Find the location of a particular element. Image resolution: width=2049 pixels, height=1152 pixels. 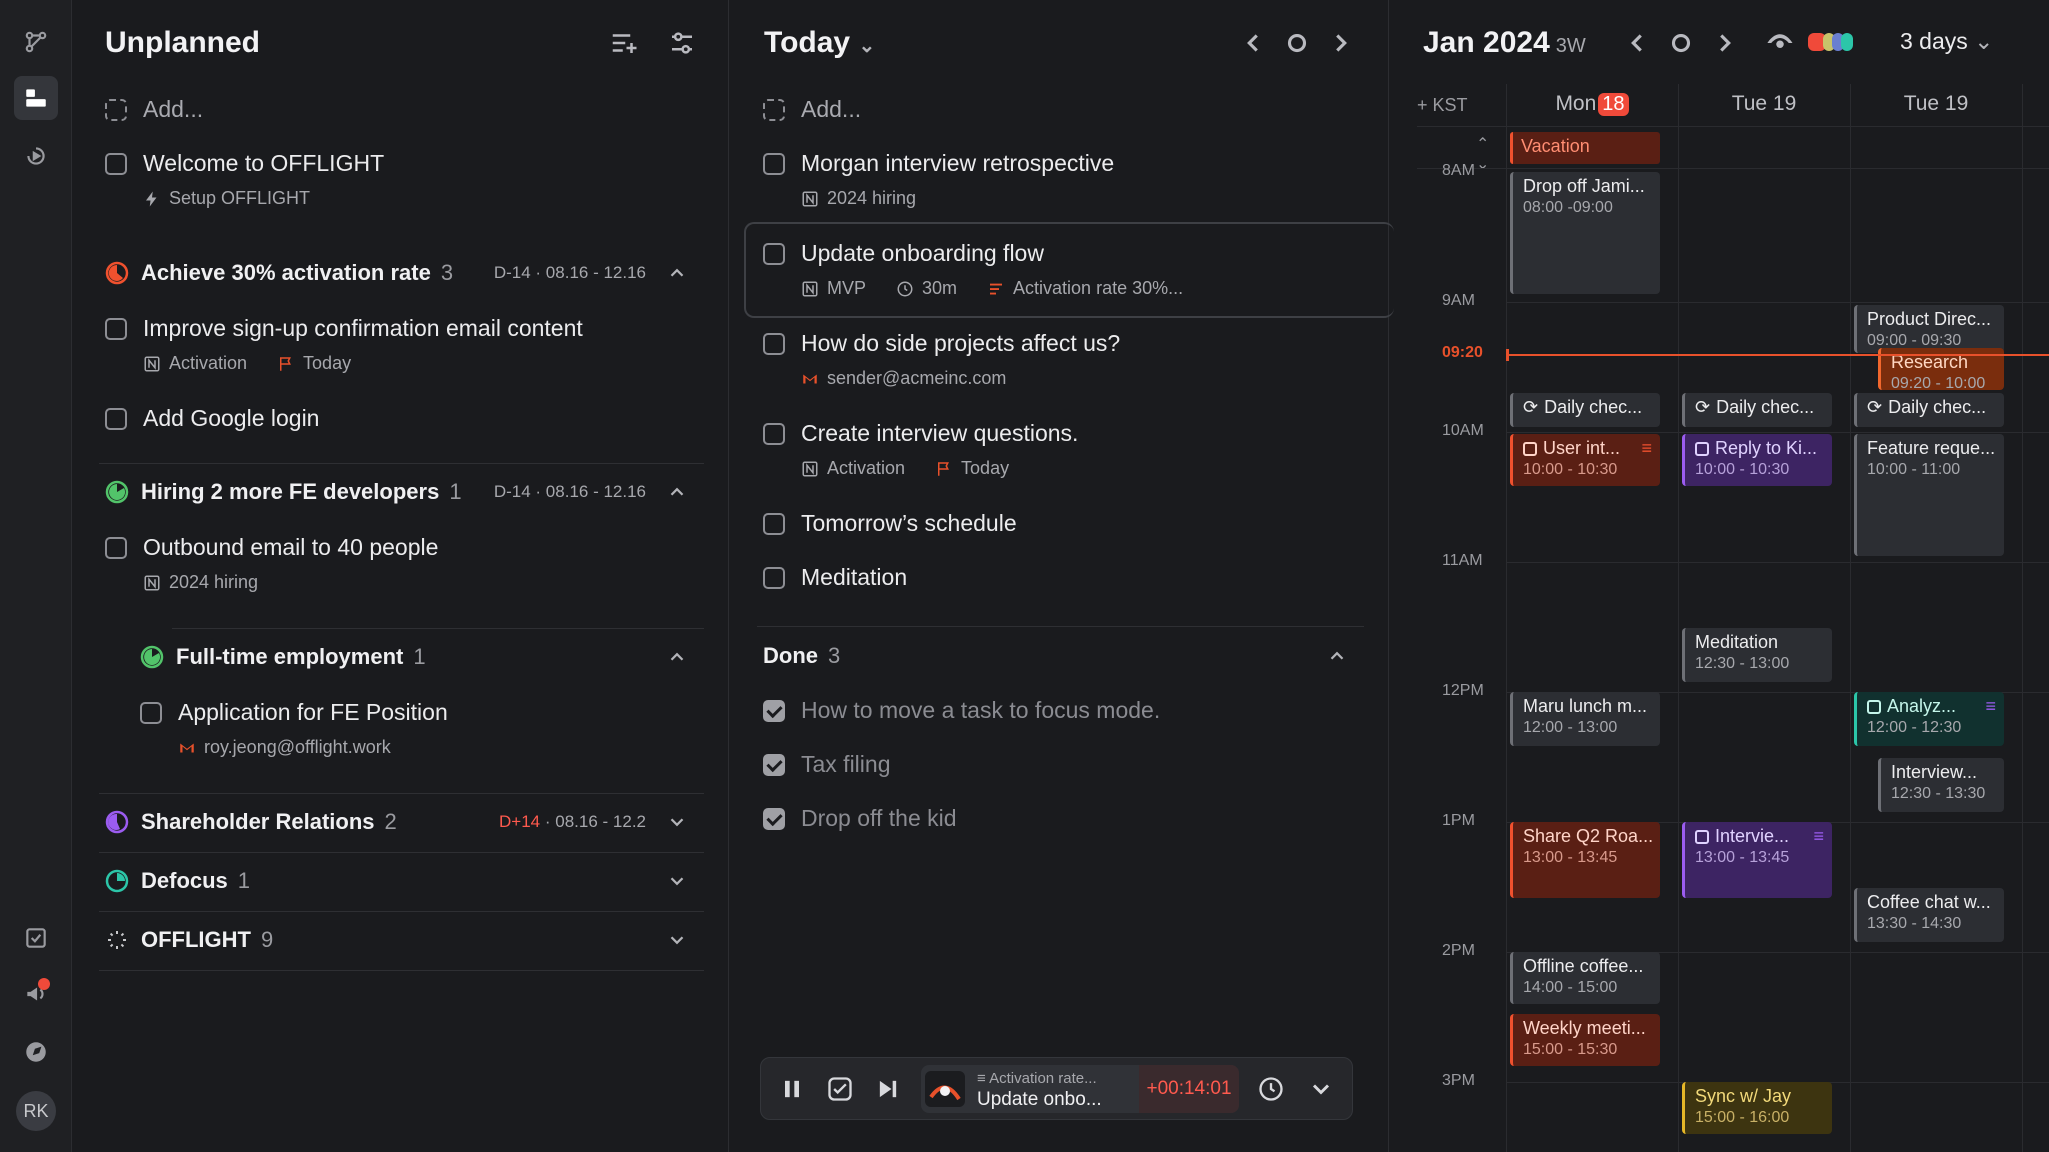

calendar-event: Analyz... ≡ 12:00 - 12:30 is located at coordinates (1929, 719).